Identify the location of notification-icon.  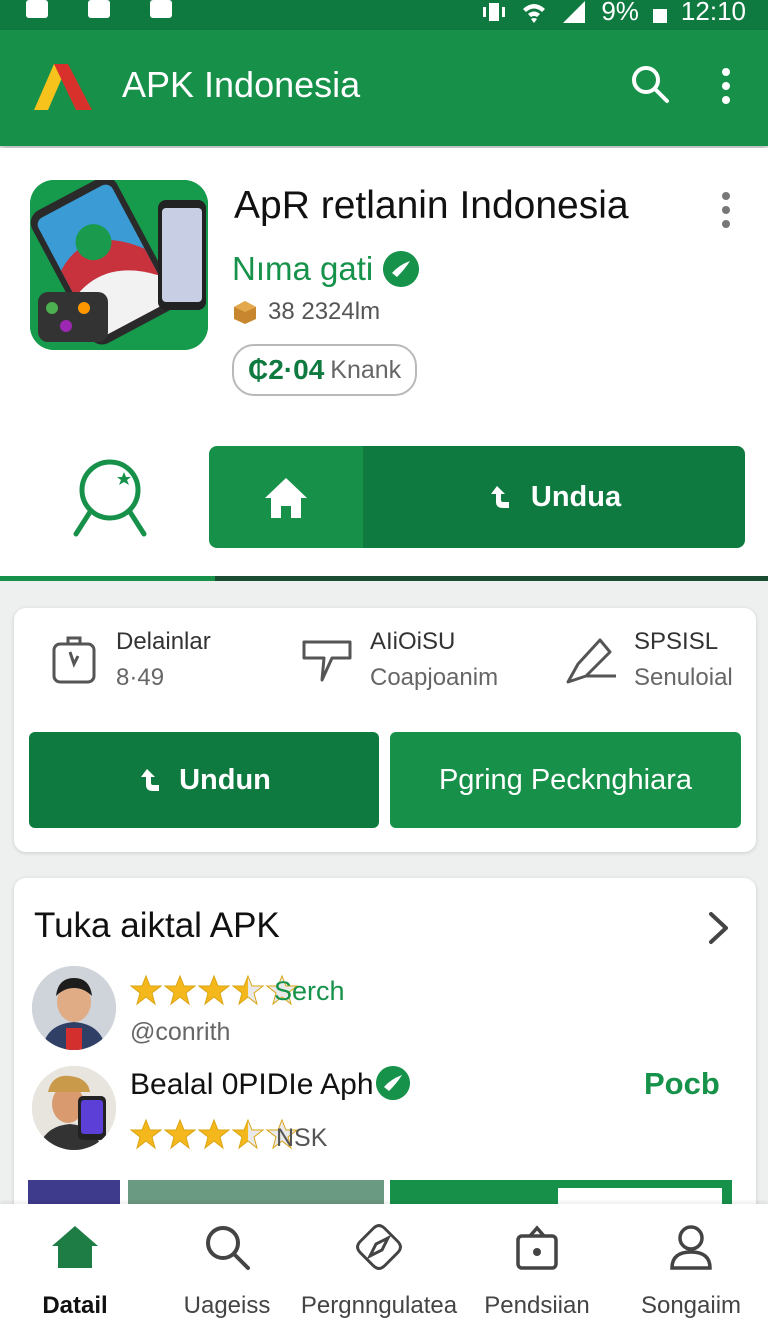
(37, 9).